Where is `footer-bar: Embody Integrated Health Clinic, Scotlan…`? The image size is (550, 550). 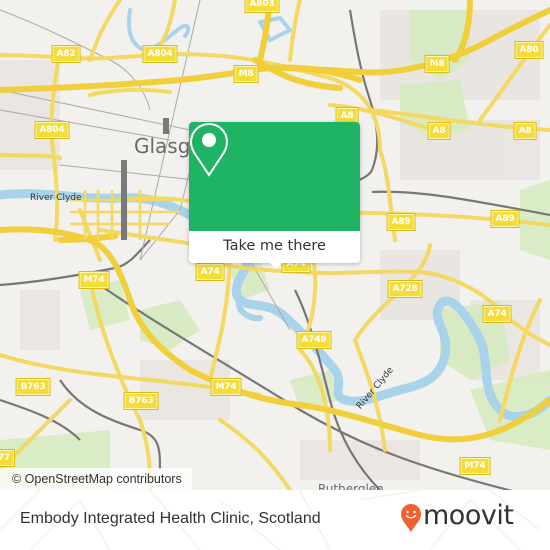
footer-bar: Embody Integrated Health Clinic, Scotlan… is located at coordinates (275, 520).